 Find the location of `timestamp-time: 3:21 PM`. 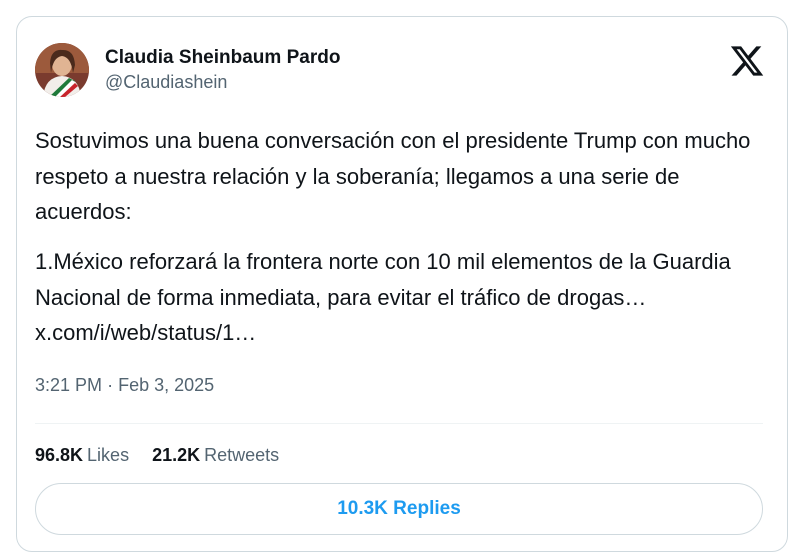

timestamp-time: 3:21 PM is located at coordinates (69, 385).